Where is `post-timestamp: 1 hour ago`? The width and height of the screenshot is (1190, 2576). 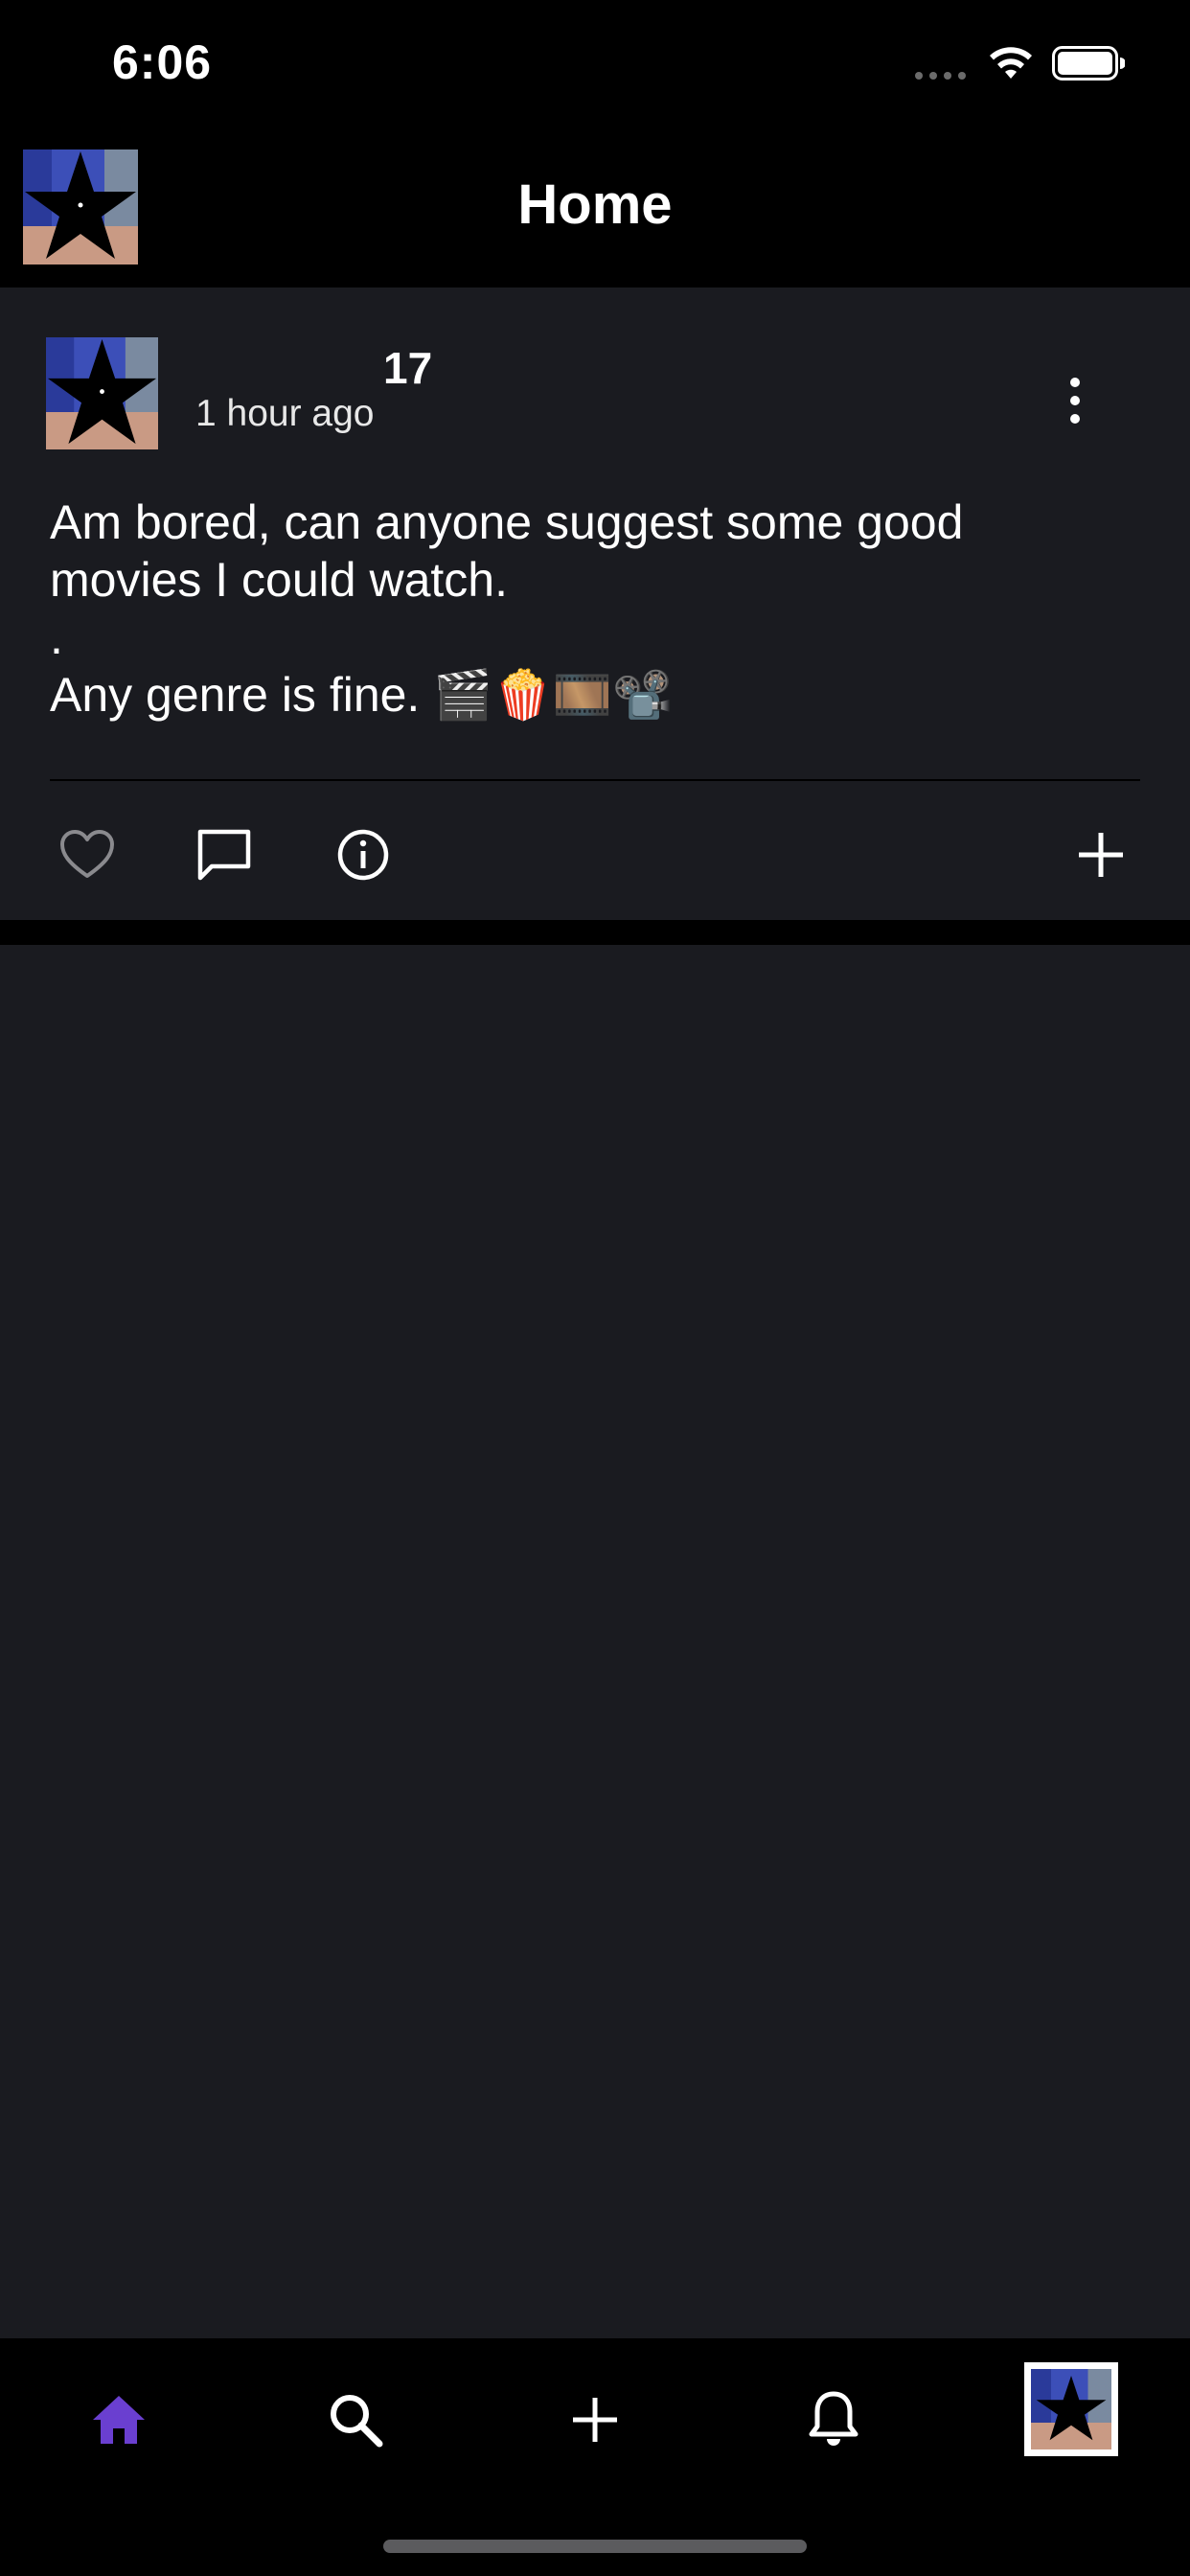
post-timestamp: 1 hour ago is located at coordinates (285, 413).